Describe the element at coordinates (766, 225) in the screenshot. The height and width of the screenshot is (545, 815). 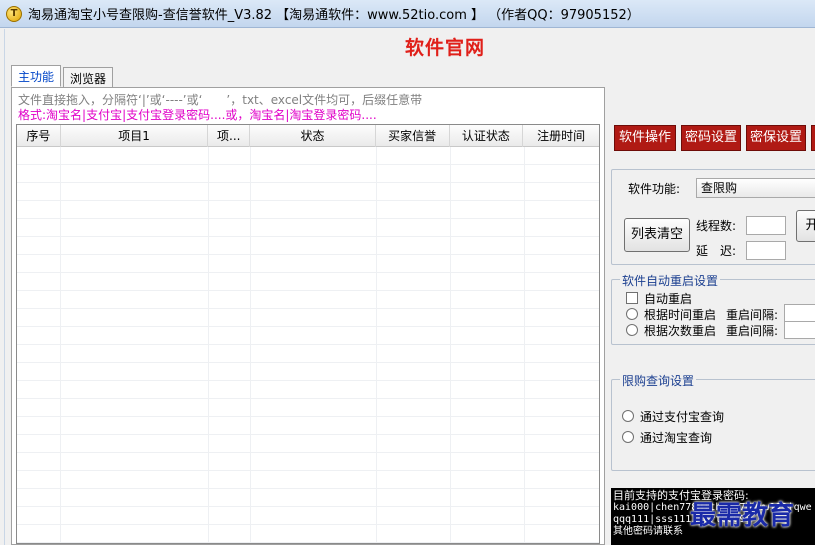
I see `threads-input` at that location.